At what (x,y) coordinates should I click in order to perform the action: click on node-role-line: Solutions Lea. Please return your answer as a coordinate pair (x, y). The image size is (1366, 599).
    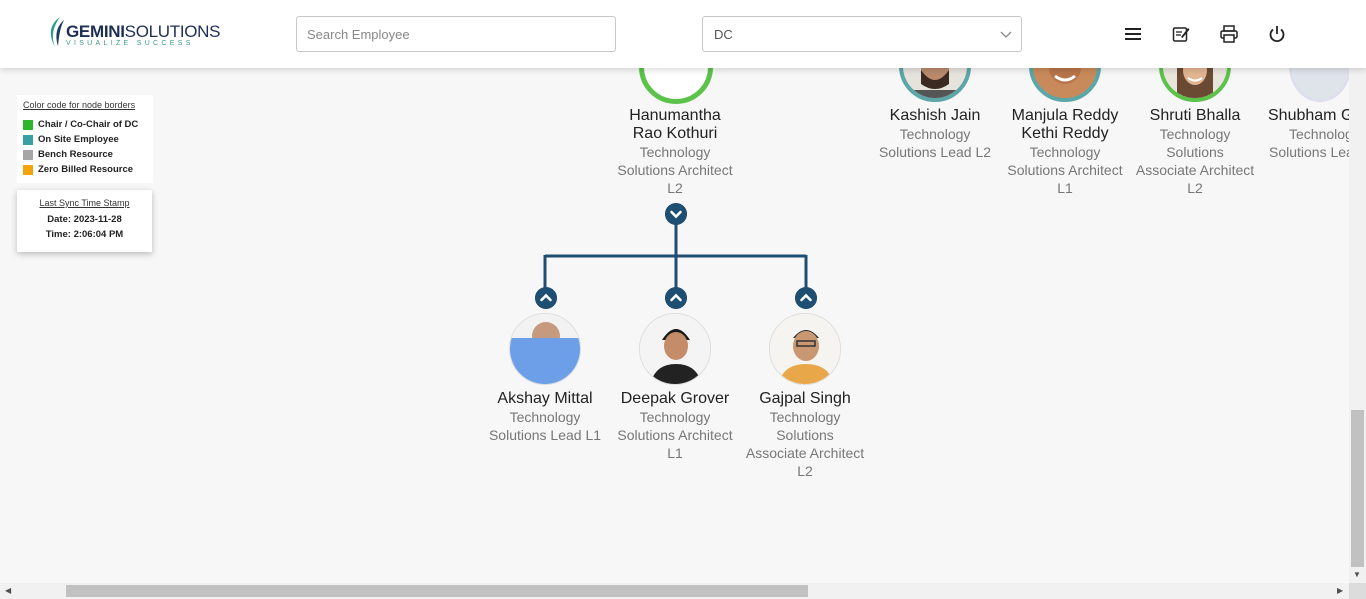
    Looking at the image, I should click on (1309, 152).